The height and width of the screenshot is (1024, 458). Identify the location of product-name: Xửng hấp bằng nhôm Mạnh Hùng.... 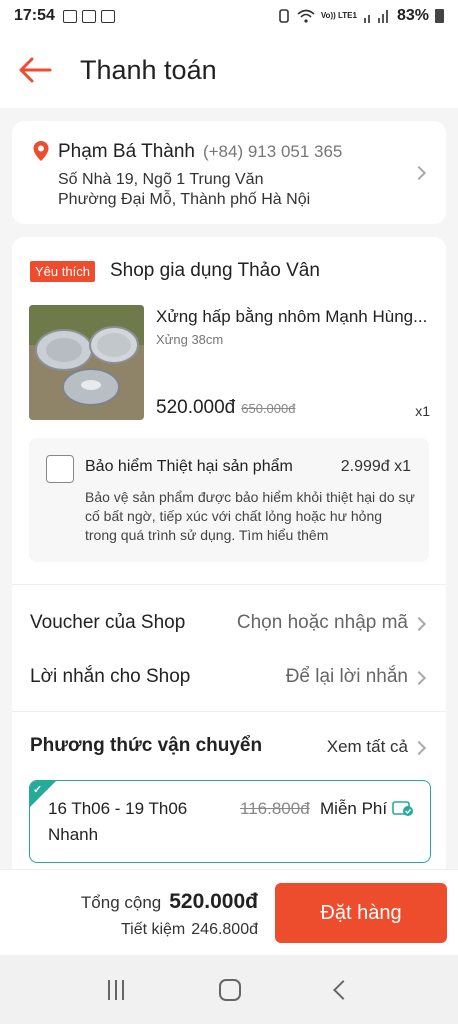
(294, 317).